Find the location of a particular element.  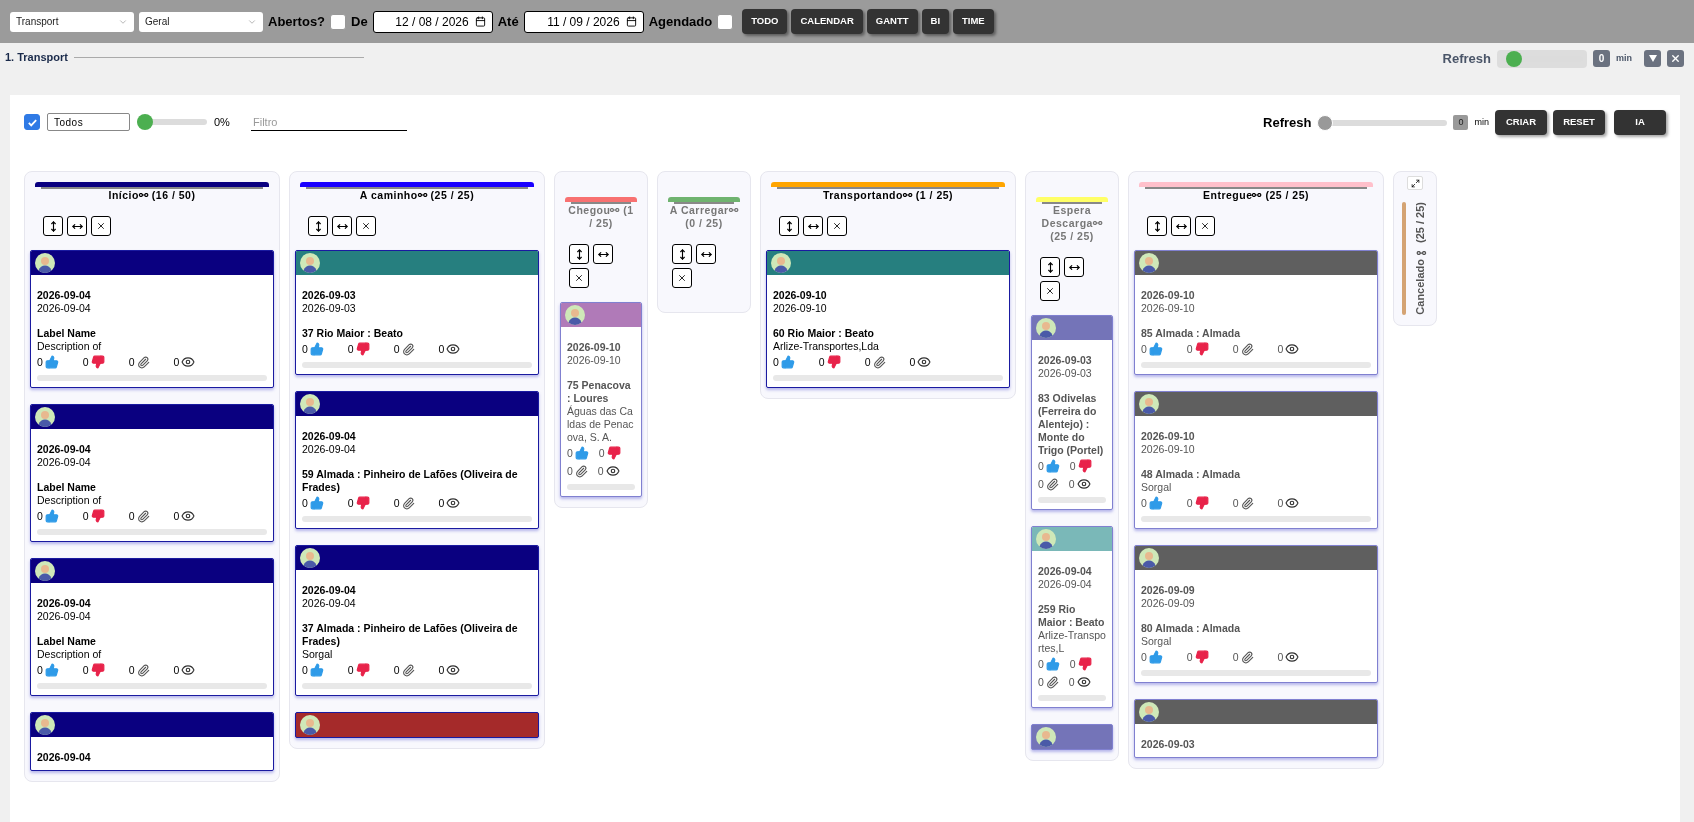

view-button: GANTT is located at coordinates (892, 21).